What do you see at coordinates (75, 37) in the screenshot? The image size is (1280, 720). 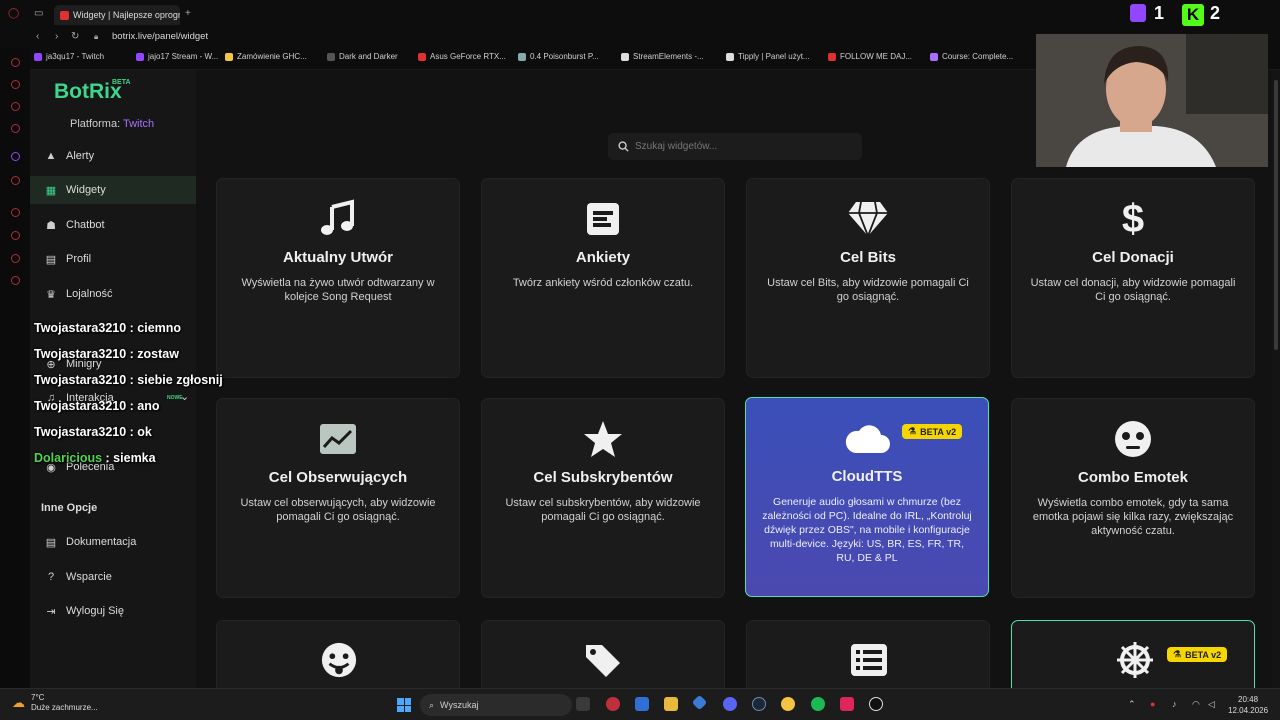 I see `reload-icon: ↻` at bounding box center [75, 37].